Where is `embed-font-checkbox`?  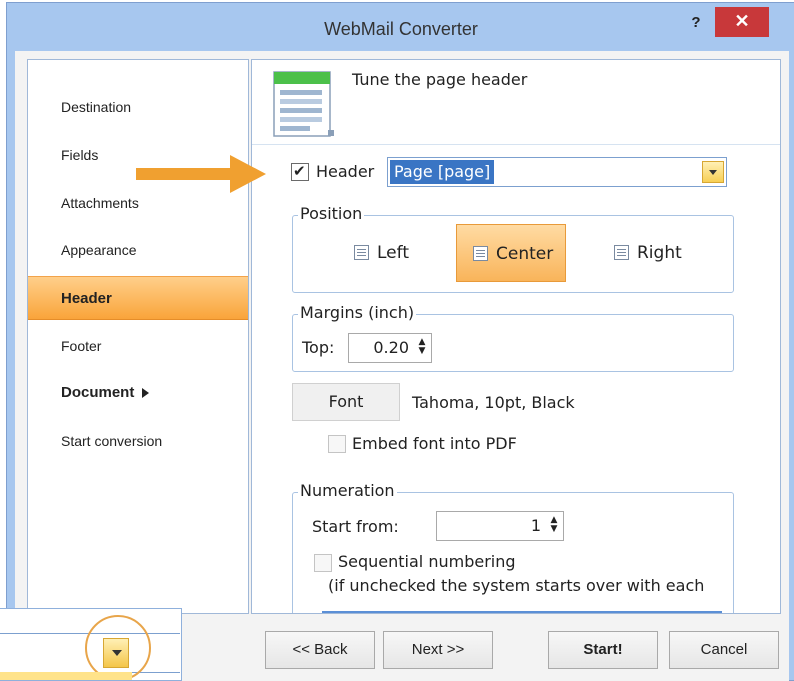 embed-font-checkbox is located at coordinates (337, 444).